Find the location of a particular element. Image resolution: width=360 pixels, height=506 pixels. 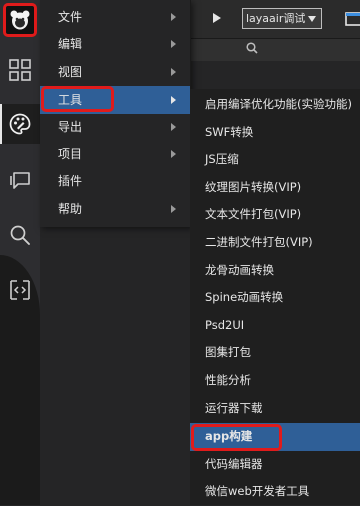

submenu-item-label: 启用编译优化功能(实验功能) is located at coordinates (278, 104).